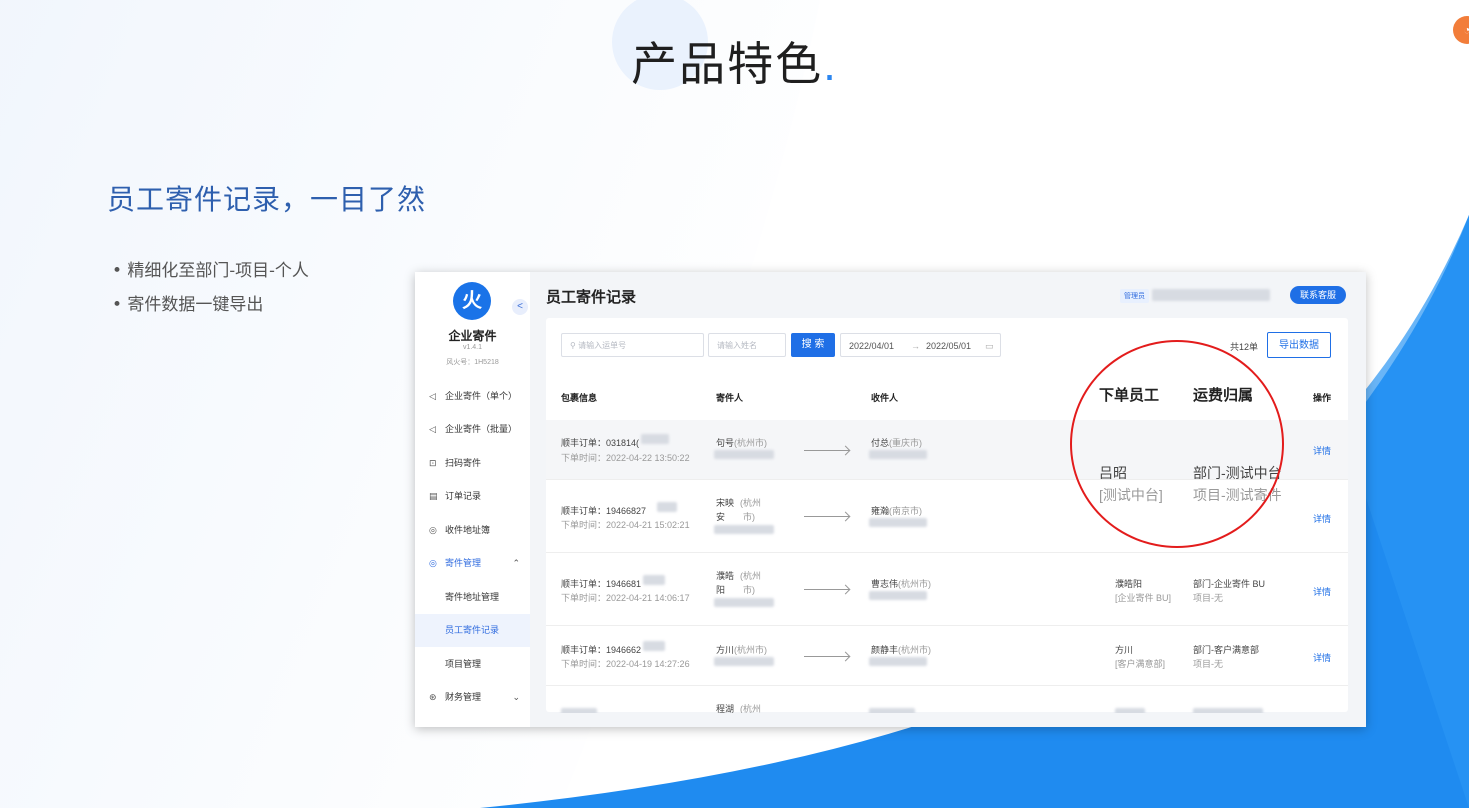 The height and width of the screenshot is (808, 1469). I want to click on contact-support-button: 联系客服, so click(1318, 295).